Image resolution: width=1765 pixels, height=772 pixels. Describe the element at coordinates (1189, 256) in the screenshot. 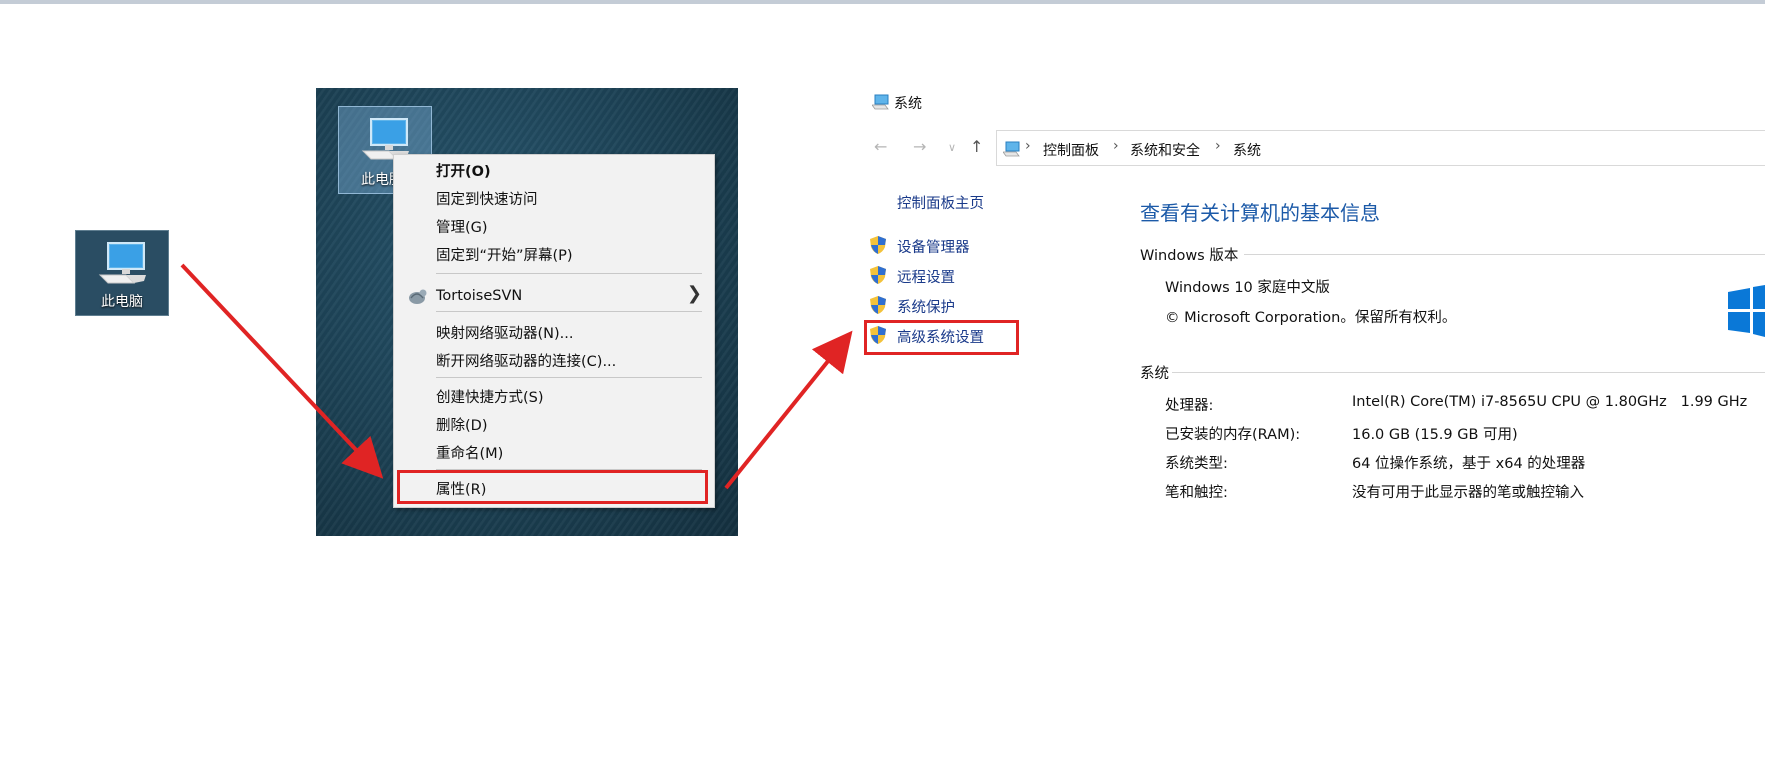

I see `windows-edition-header: Windows 版本` at that location.